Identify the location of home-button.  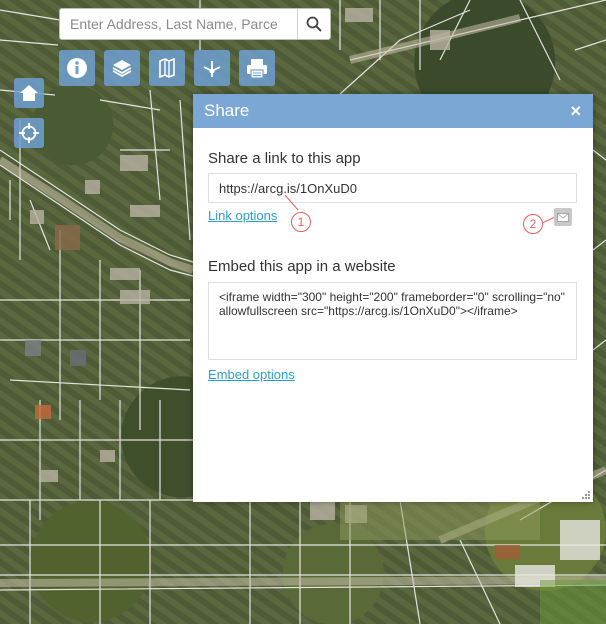
(29, 93).